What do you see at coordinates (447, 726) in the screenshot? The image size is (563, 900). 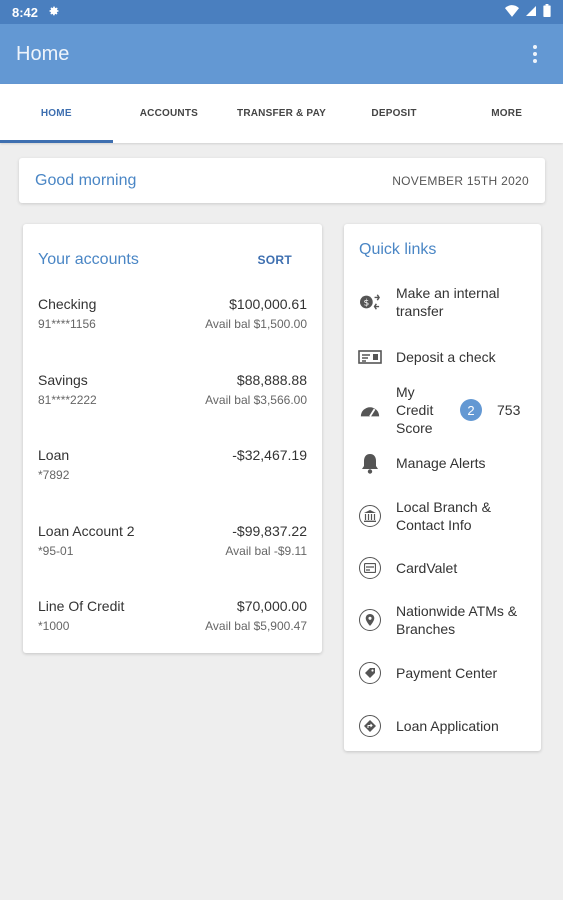 I see `quick-link-label: Loan Application` at bounding box center [447, 726].